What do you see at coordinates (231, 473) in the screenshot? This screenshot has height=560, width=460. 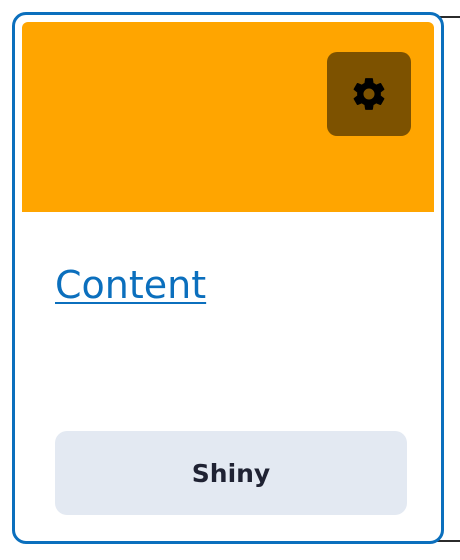 I see `shiny-button: Shiny` at bounding box center [231, 473].